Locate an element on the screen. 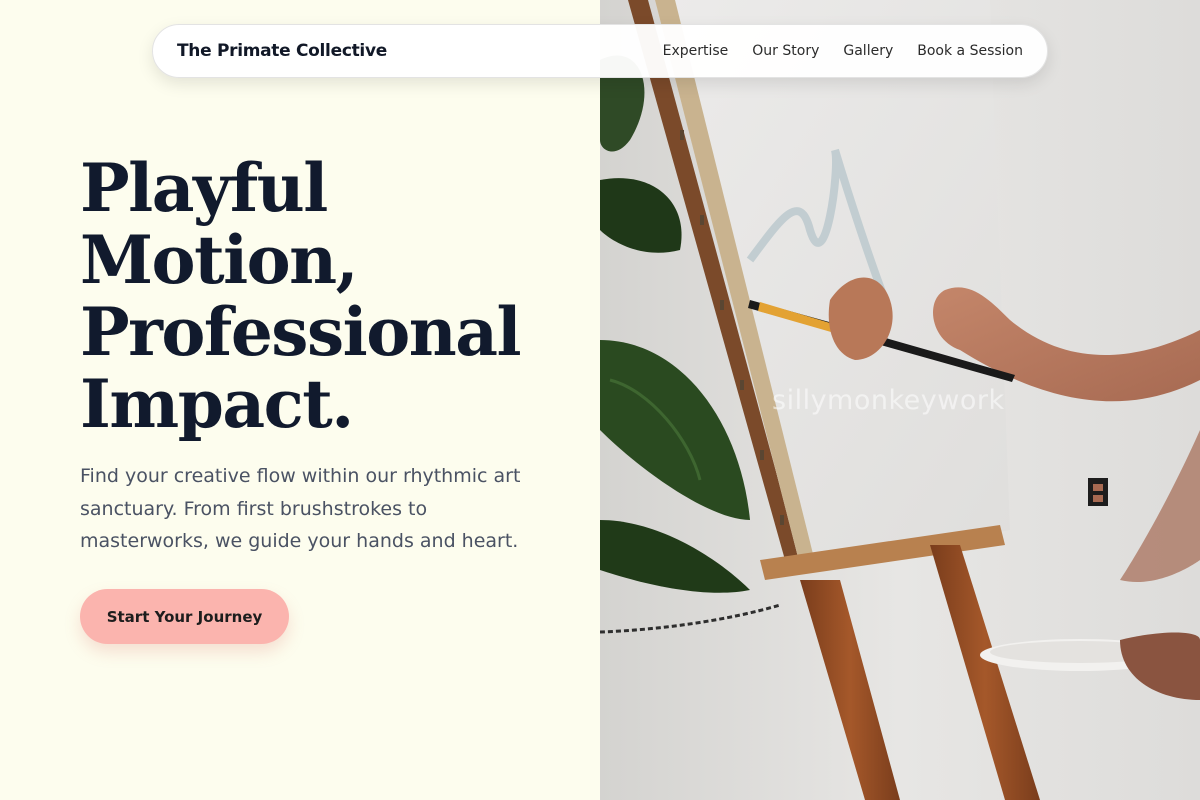  hero-title-line-3: Professional is located at coordinates (301, 332).